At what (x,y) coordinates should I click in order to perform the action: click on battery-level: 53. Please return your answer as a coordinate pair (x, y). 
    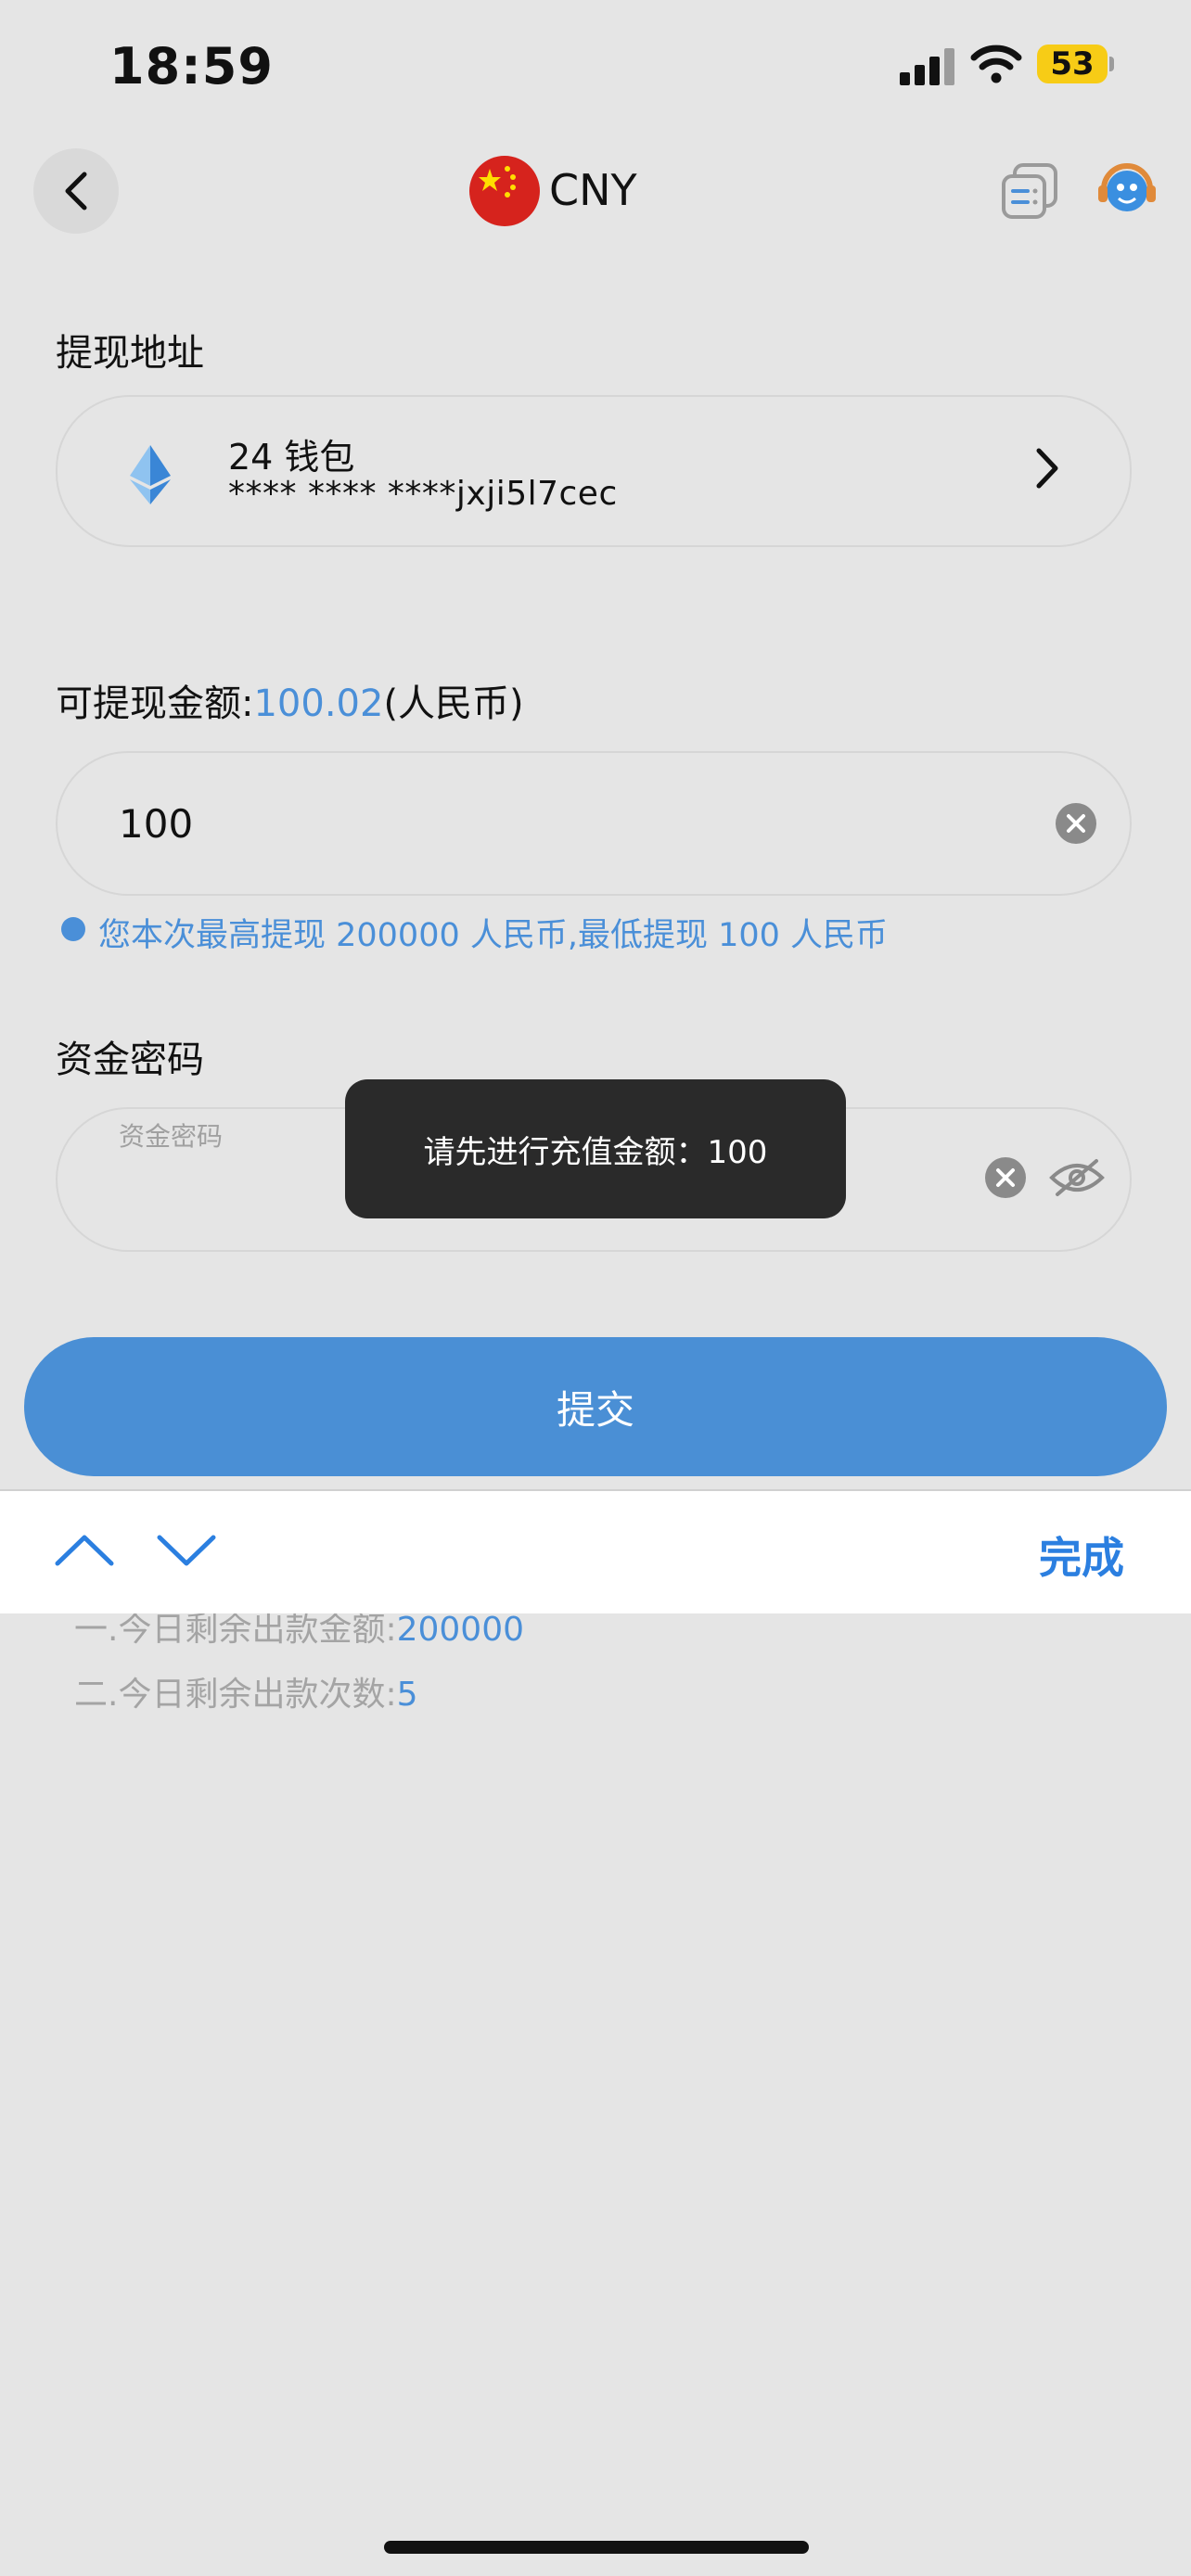
    Looking at the image, I should click on (1073, 64).